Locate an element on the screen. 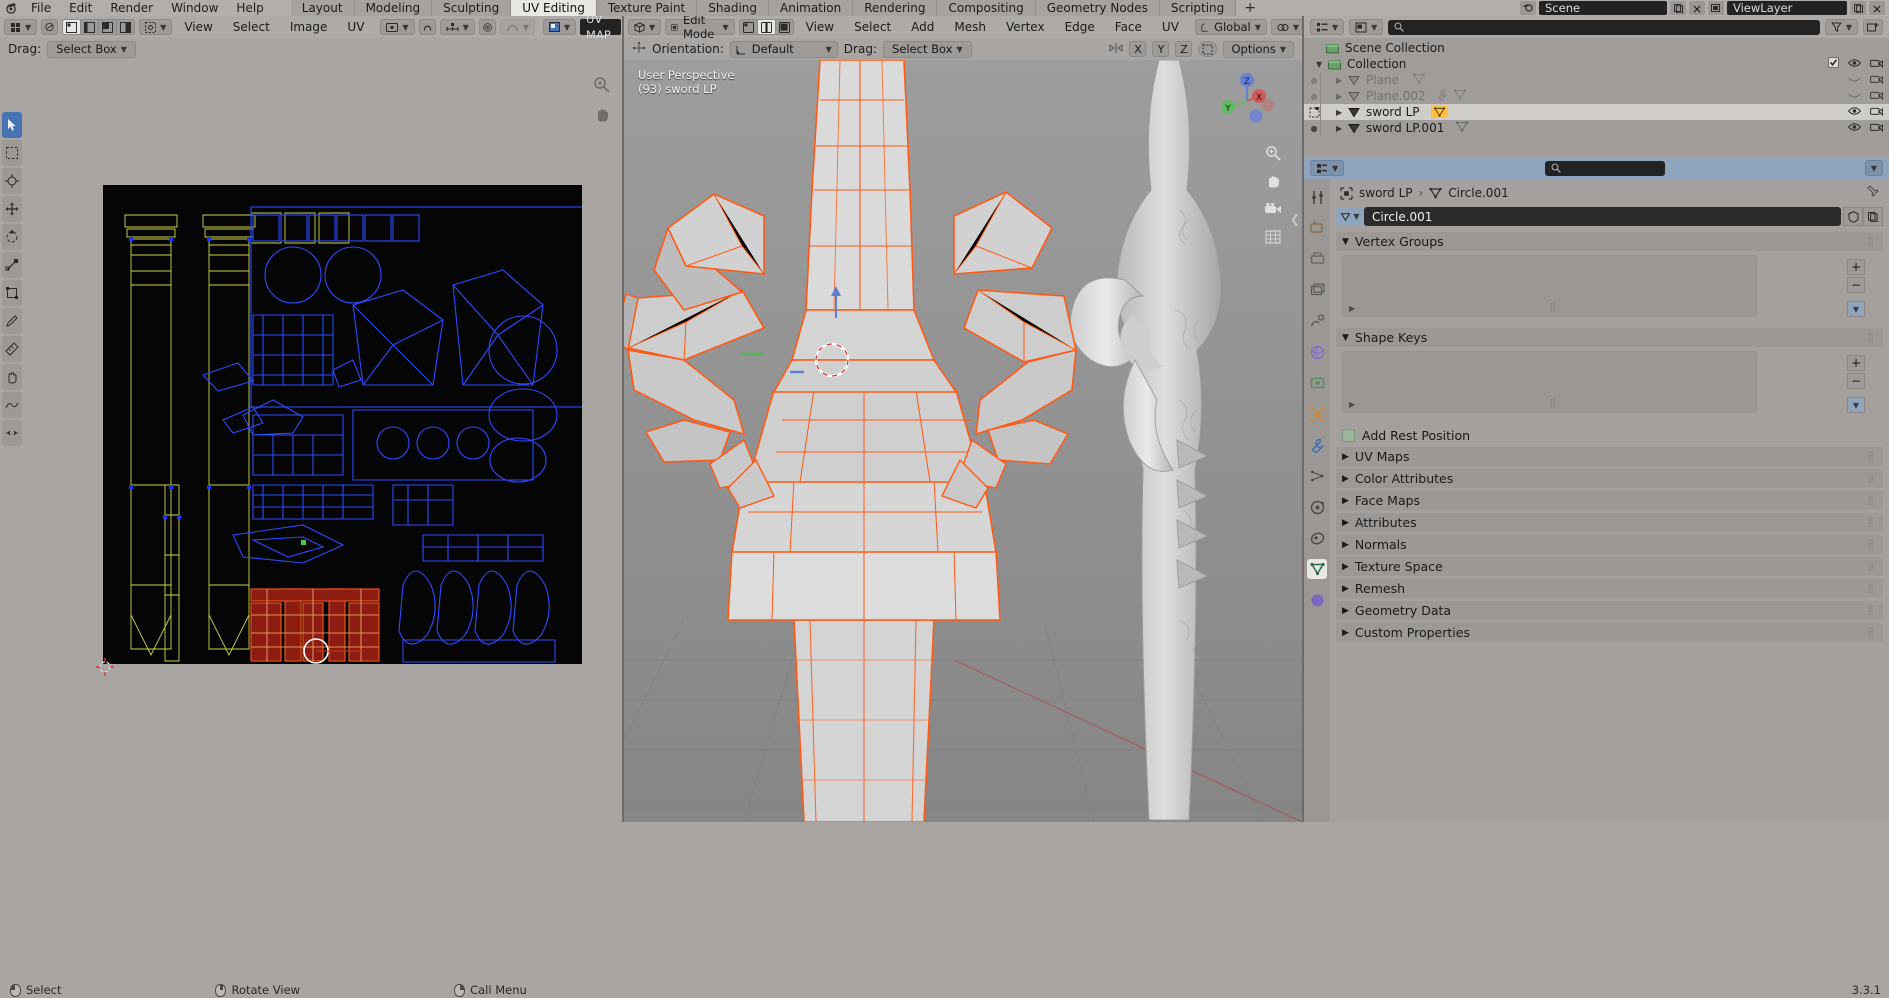 The height and width of the screenshot is (998, 1889). pin-icon is located at coordinates (1872, 193).